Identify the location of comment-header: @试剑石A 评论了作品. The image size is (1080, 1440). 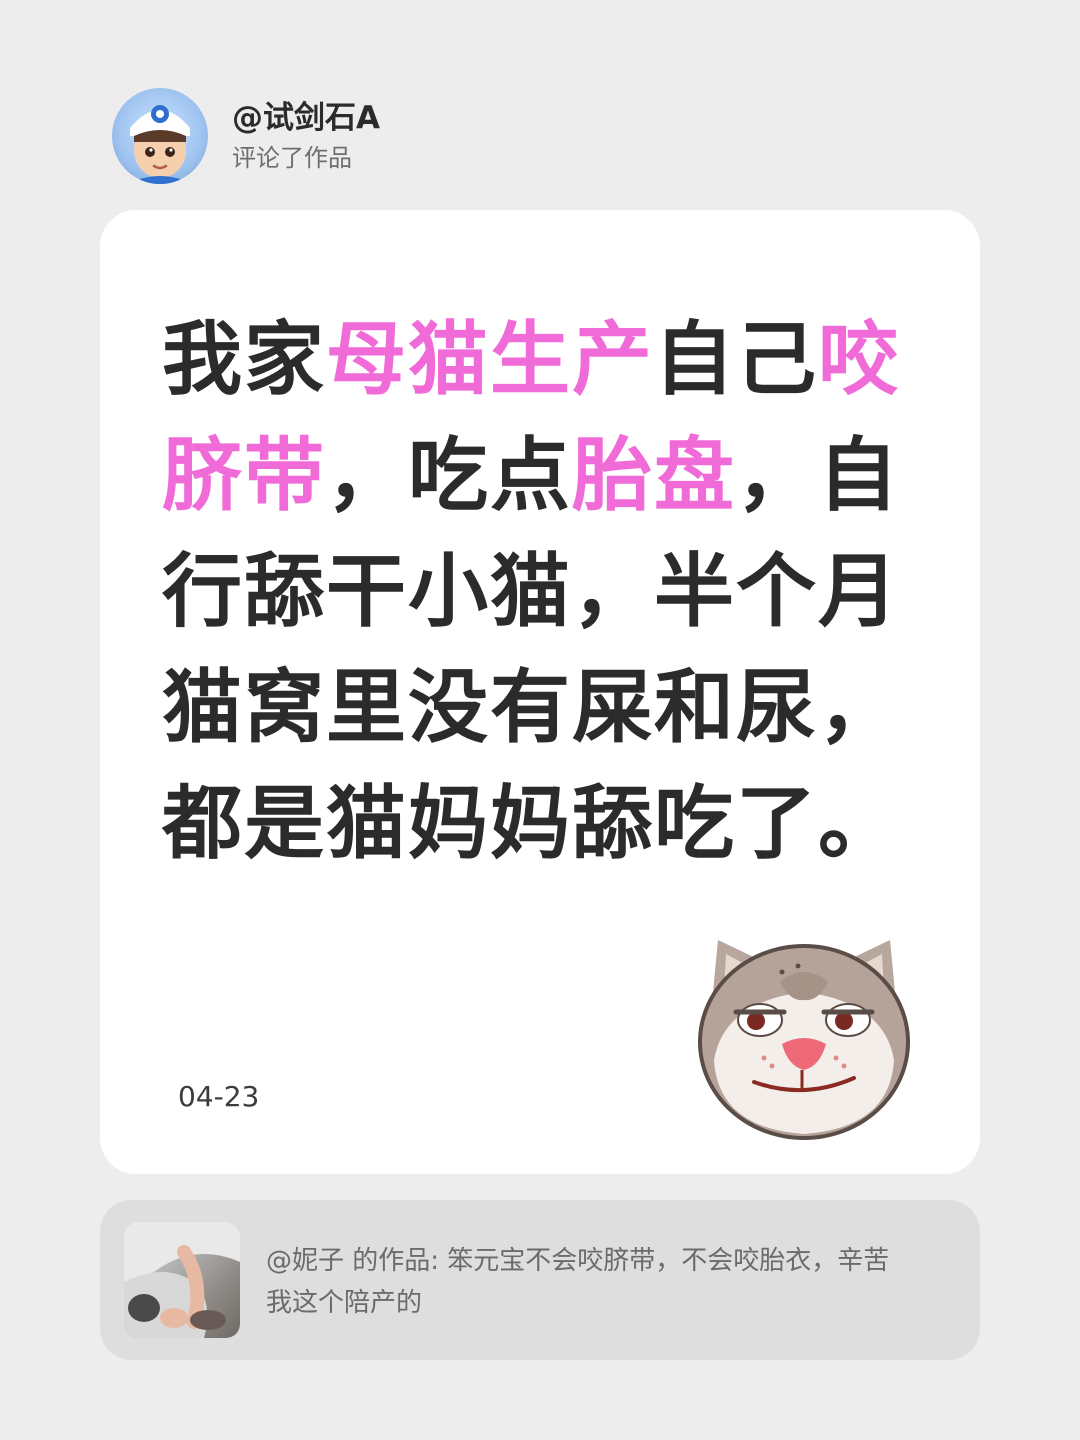
(246, 136).